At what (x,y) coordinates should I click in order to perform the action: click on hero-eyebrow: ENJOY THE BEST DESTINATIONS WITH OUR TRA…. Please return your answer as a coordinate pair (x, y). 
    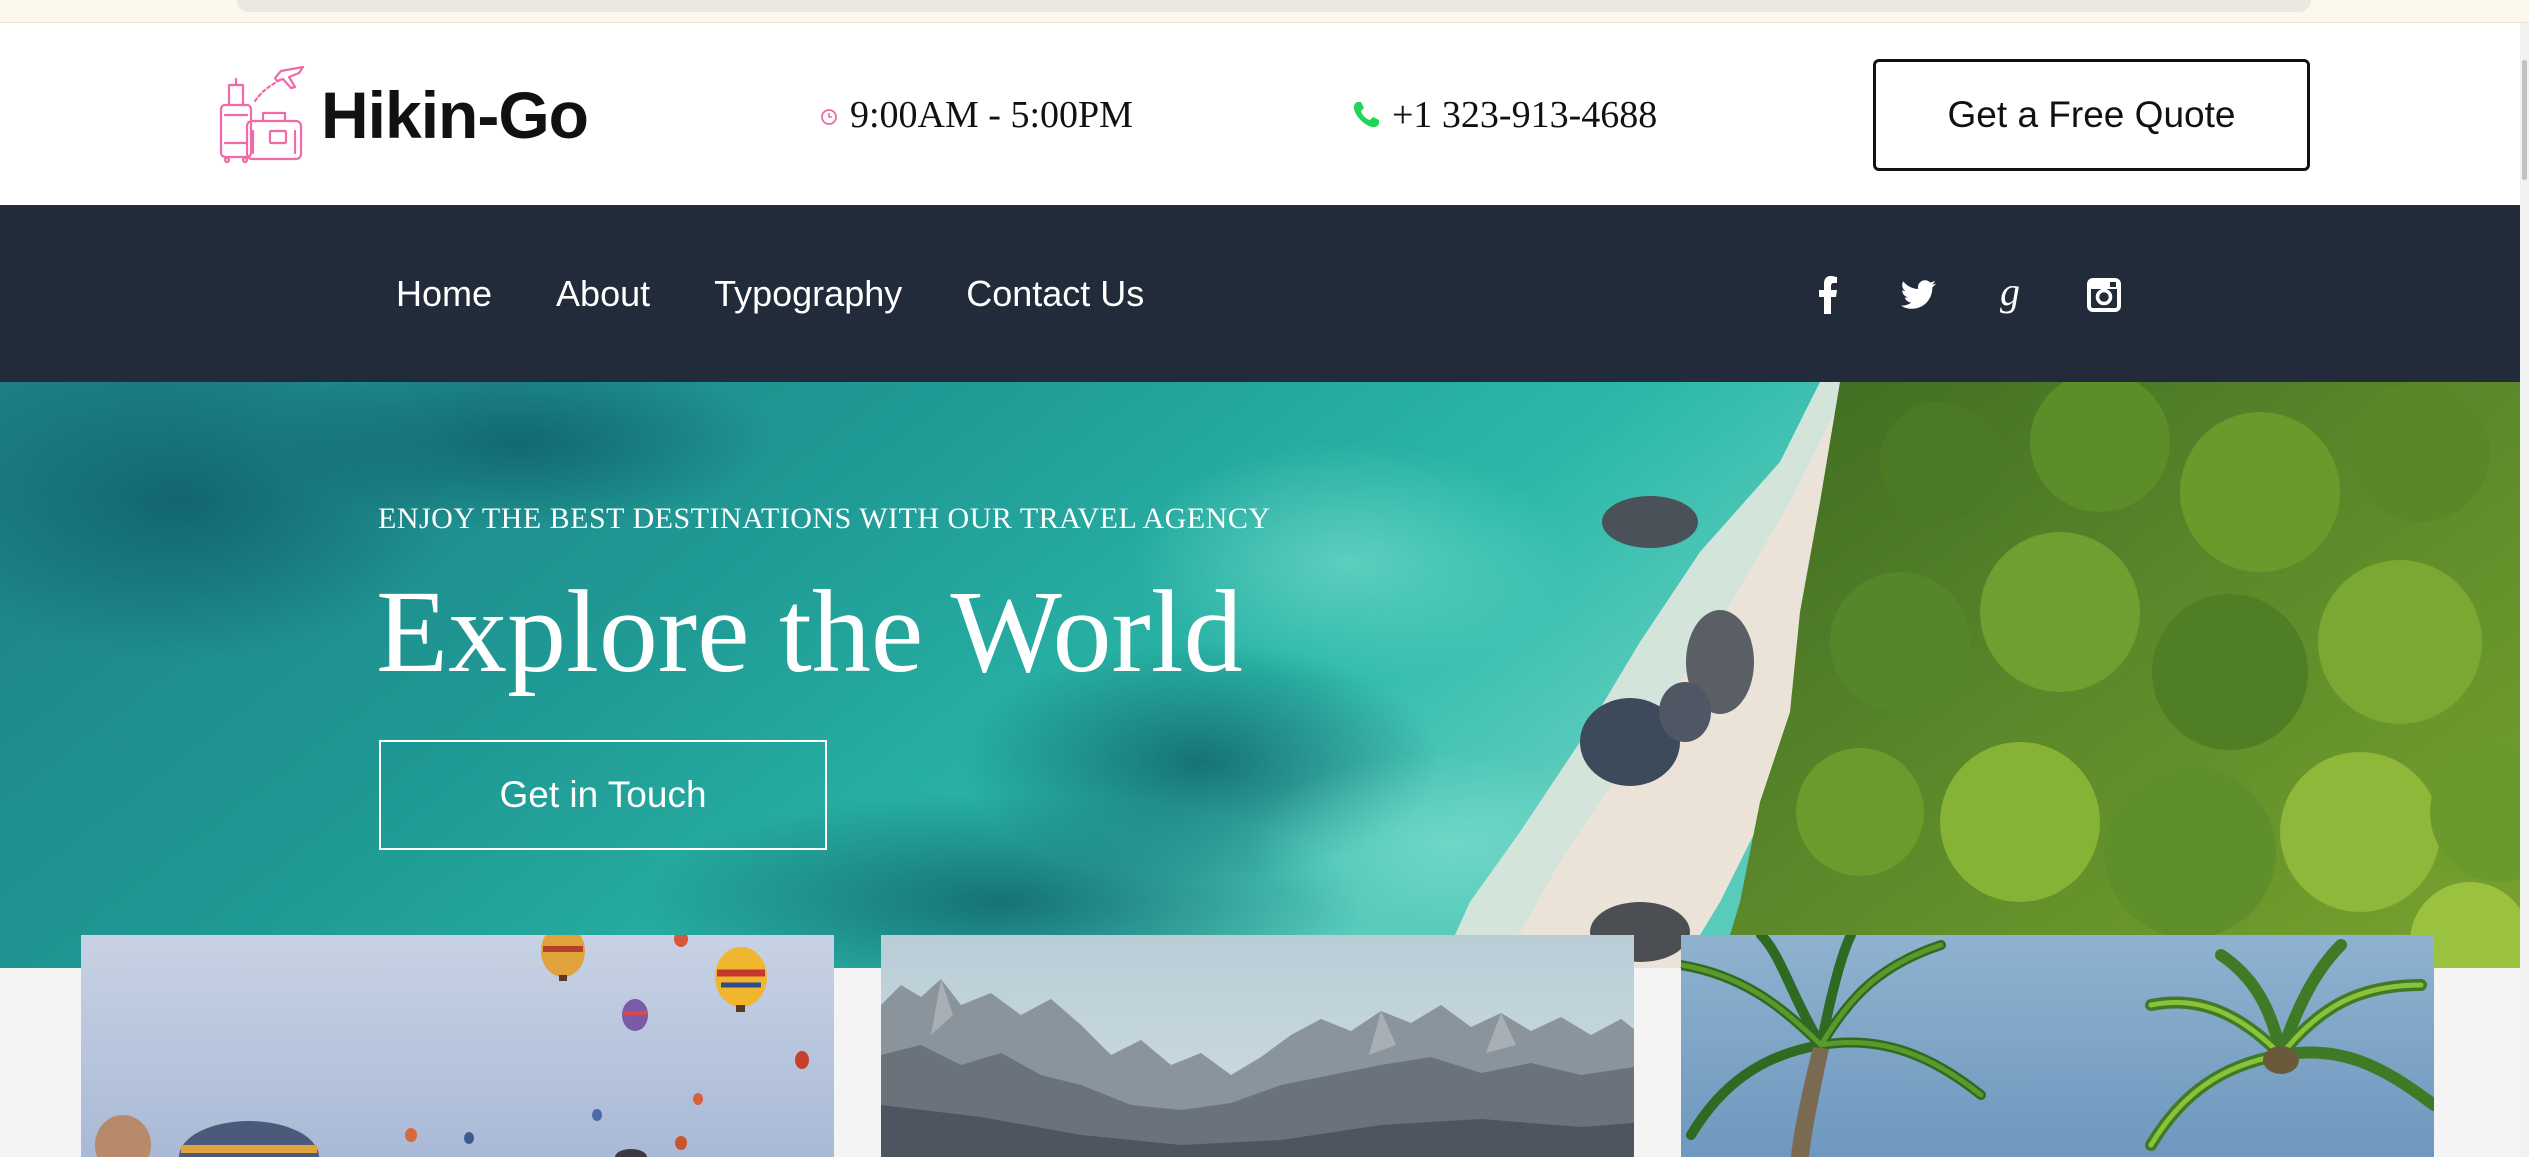
    Looking at the image, I should click on (824, 518).